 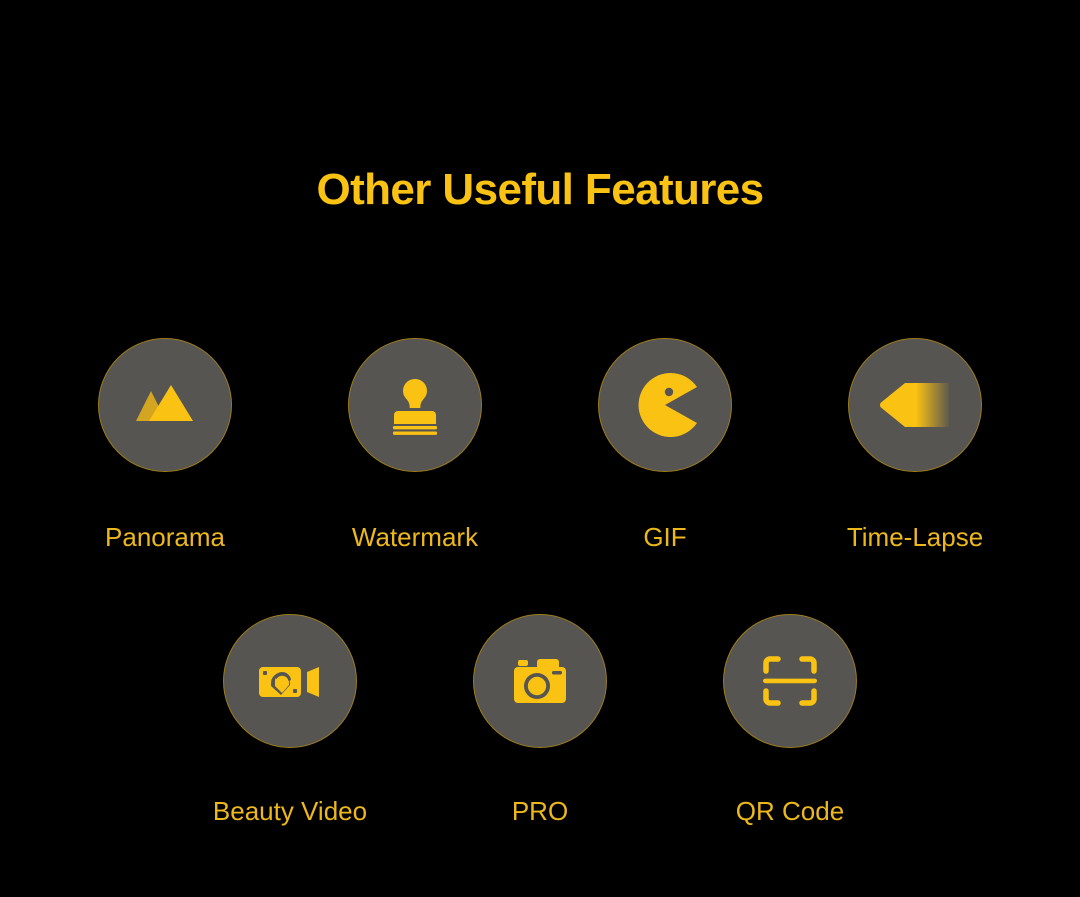 I want to click on page-title: Other Useful Features, so click(x=540, y=189).